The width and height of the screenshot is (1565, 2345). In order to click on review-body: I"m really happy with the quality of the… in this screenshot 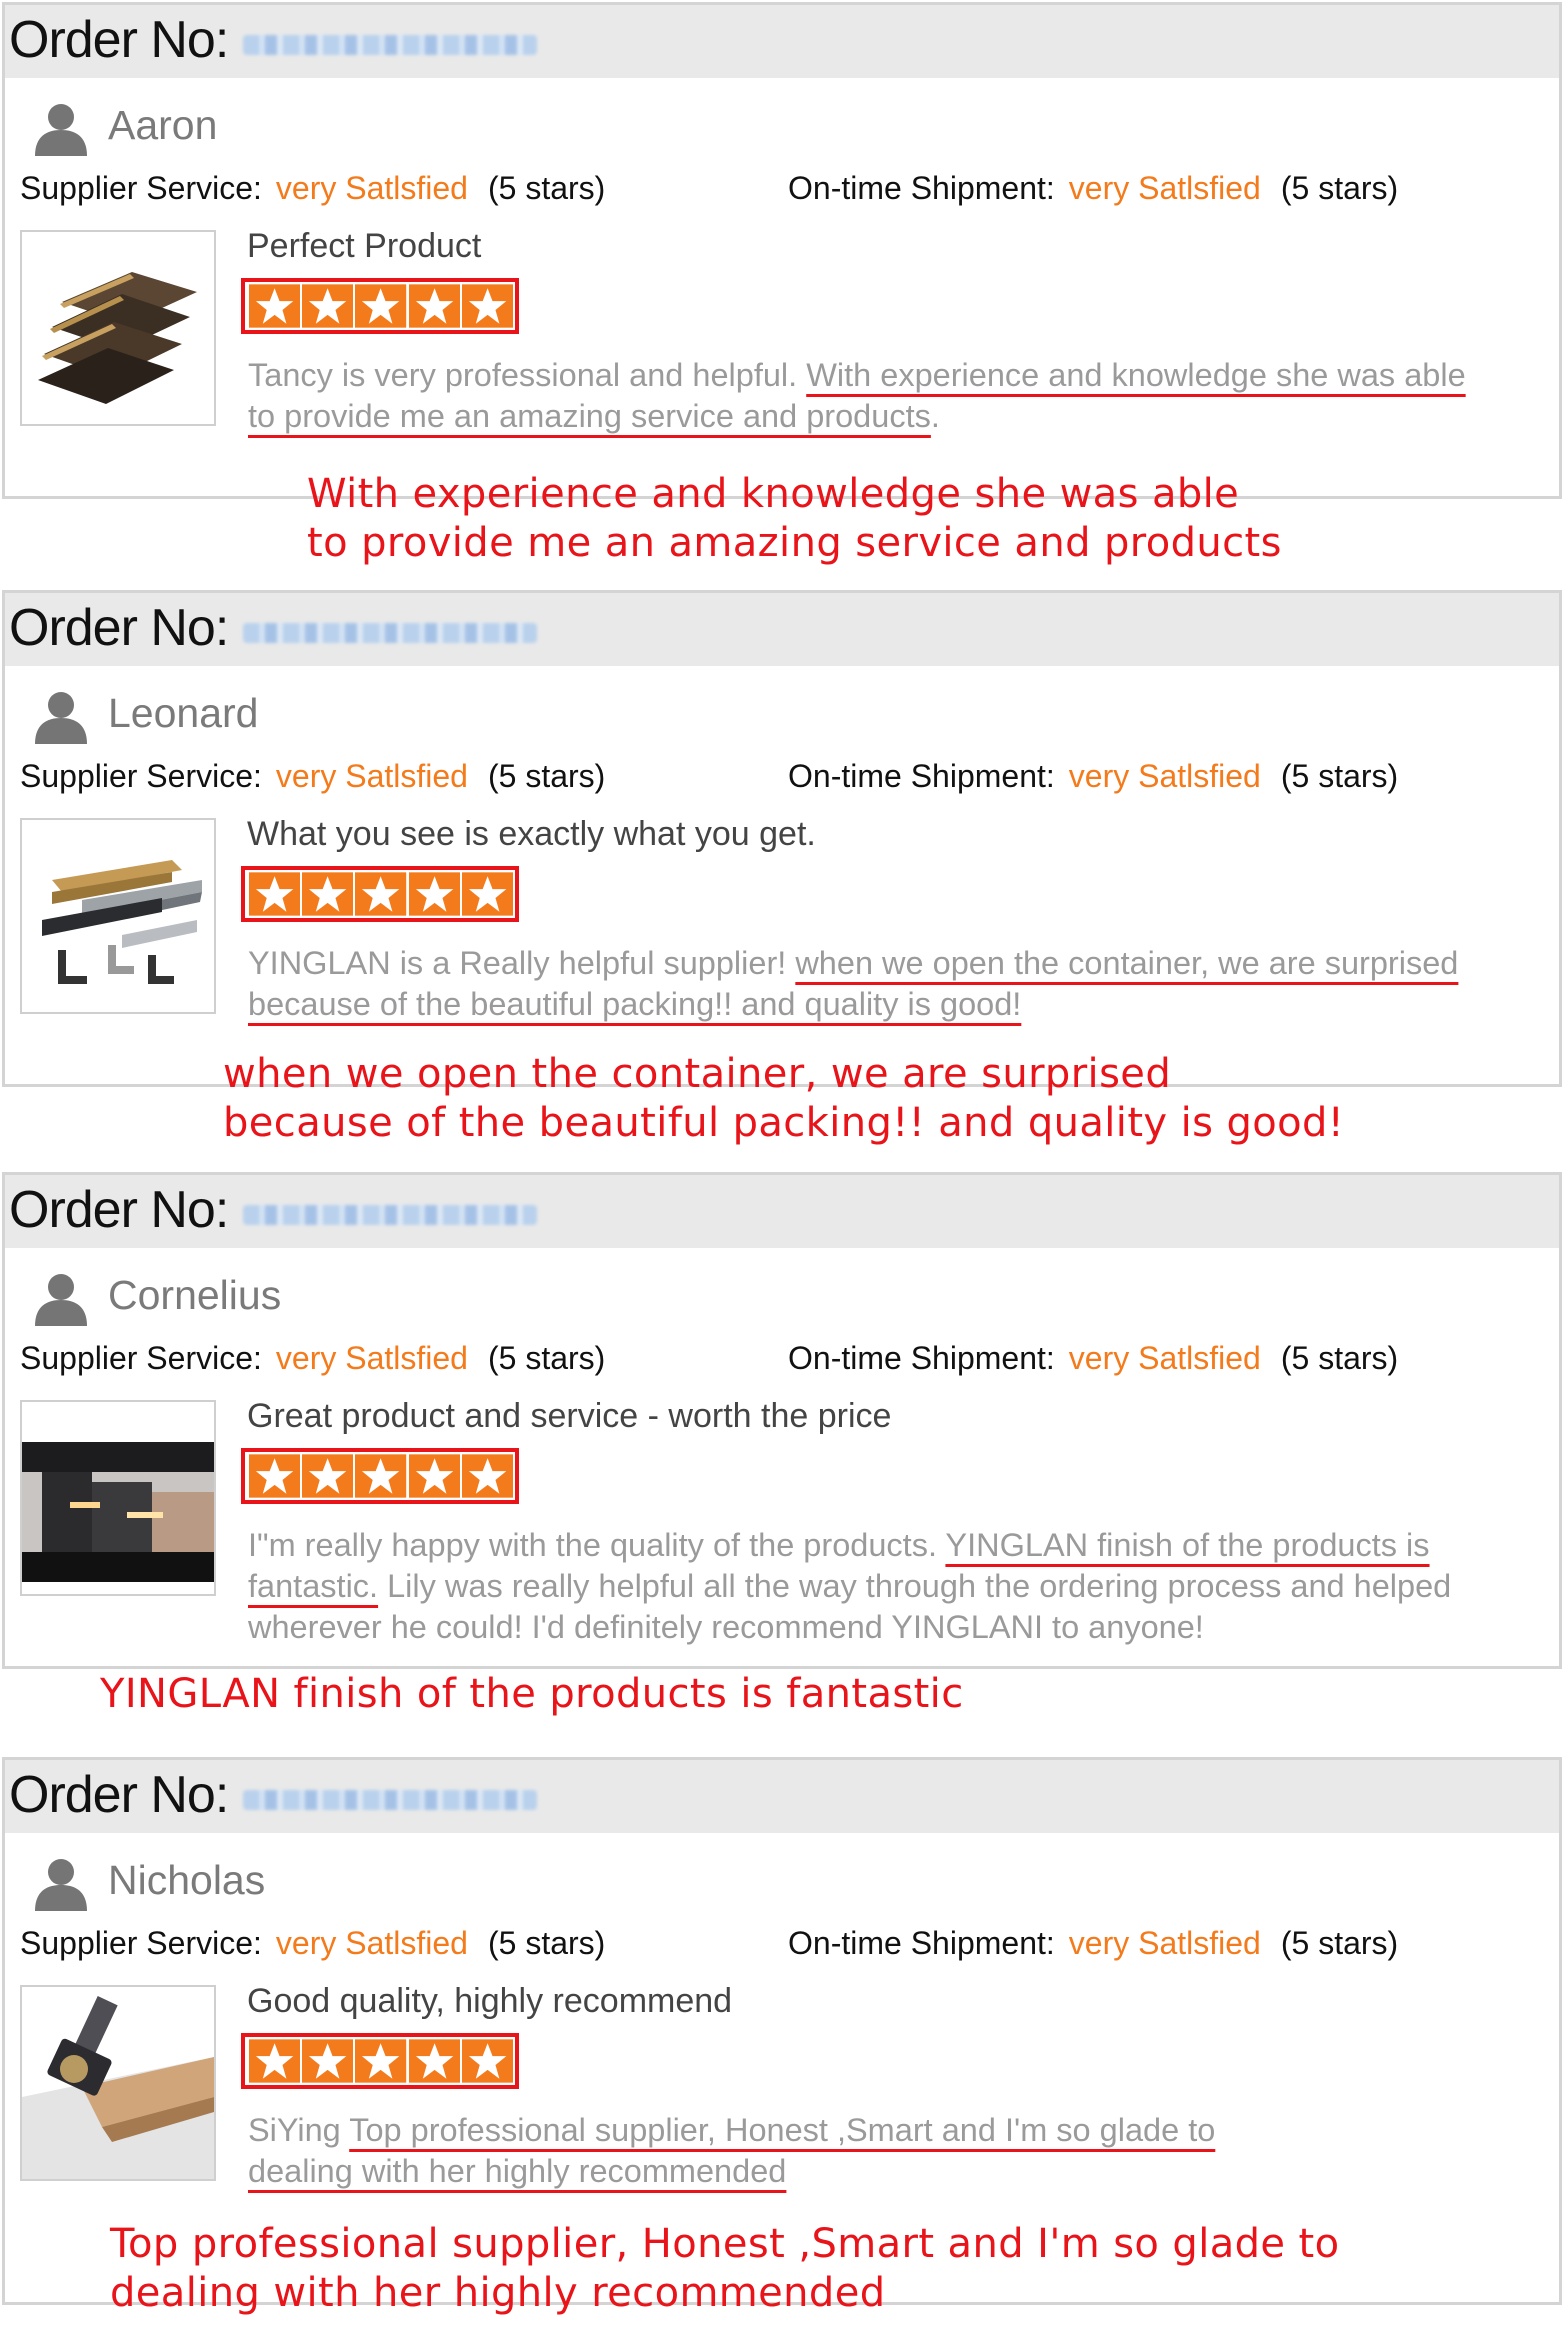, I will do `click(849, 1586)`.